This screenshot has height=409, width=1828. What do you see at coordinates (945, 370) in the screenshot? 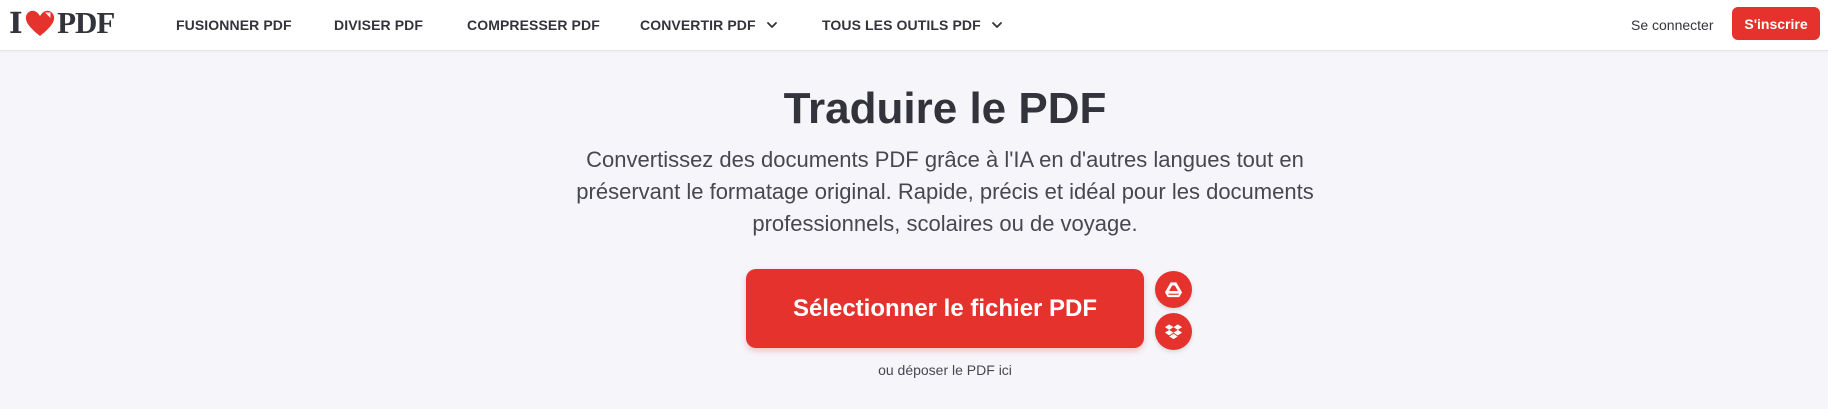
I see `drop-file-hint: ou déposer le PDF ici` at bounding box center [945, 370].